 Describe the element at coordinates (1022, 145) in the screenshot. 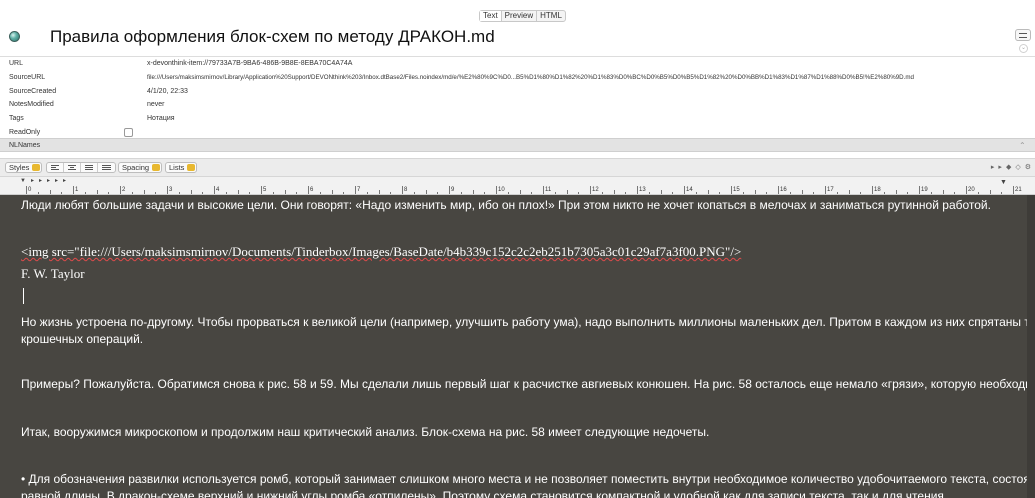

I see `collapse-chevron-icon: ⌃` at that location.